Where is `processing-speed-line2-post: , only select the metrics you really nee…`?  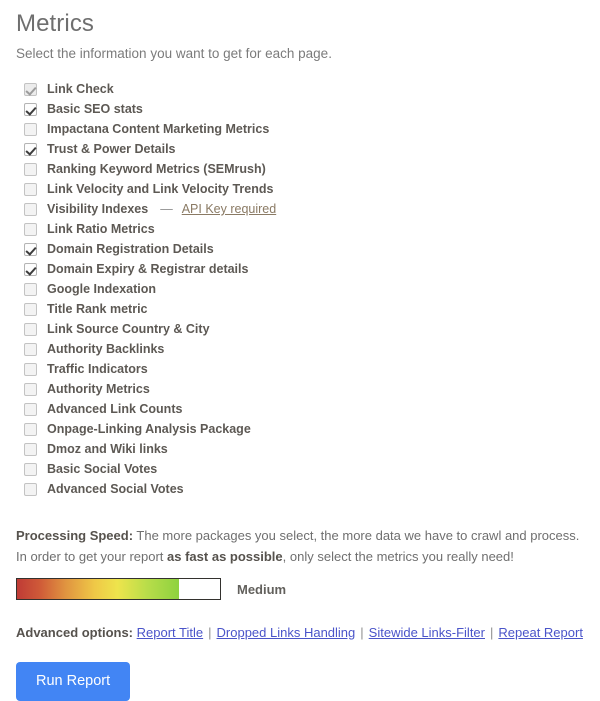
processing-speed-line2-post: , only select the metrics you really nee… is located at coordinates (398, 556).